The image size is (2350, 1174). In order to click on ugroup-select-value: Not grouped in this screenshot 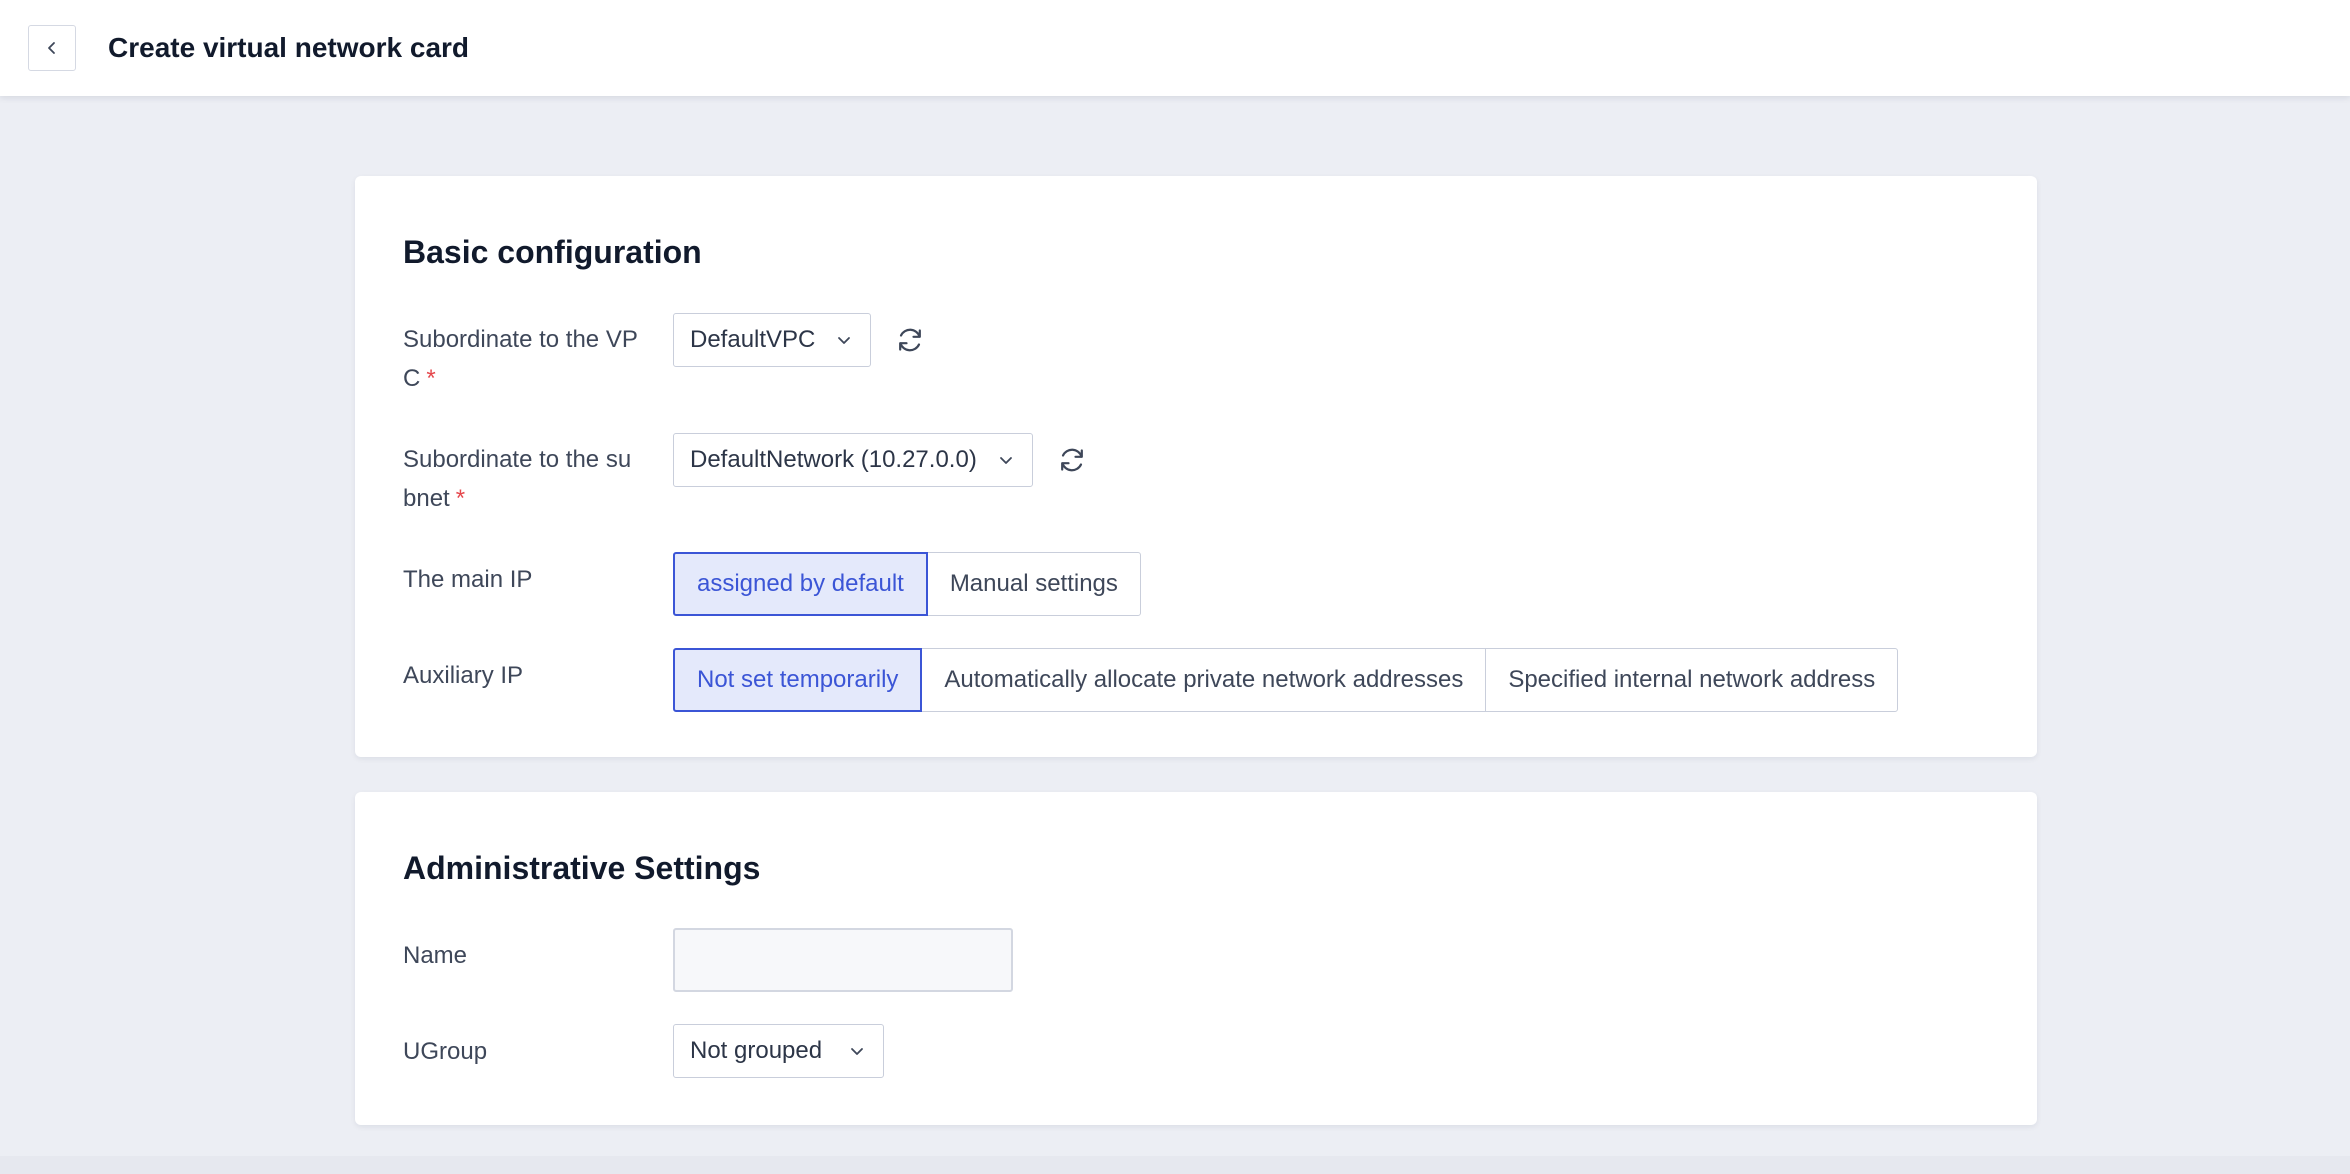, I will do `click(756, 1050)`.